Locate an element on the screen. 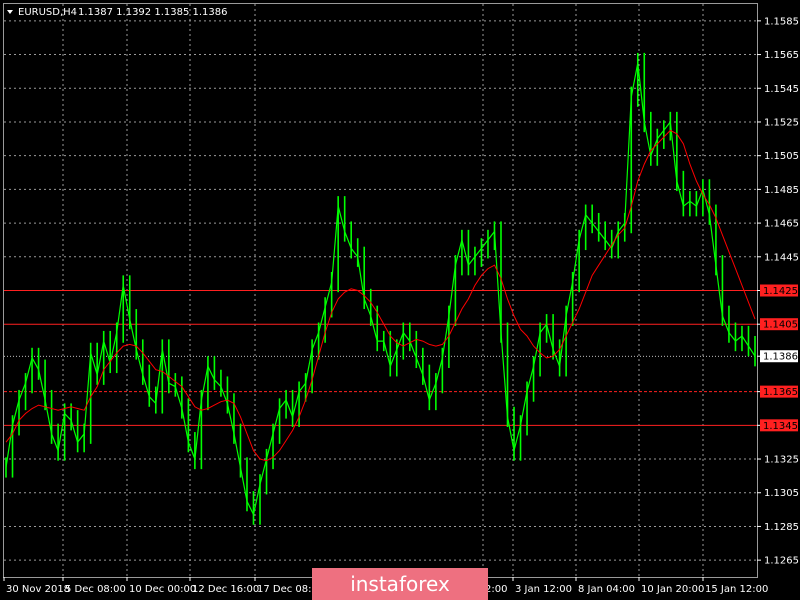 Image resolution: width=800 pixels, height=600 pixels. chart-header: EURUSD,H4 1.1387 1.1392 1.1385 1.1386 is located at coordinates (117, 12).